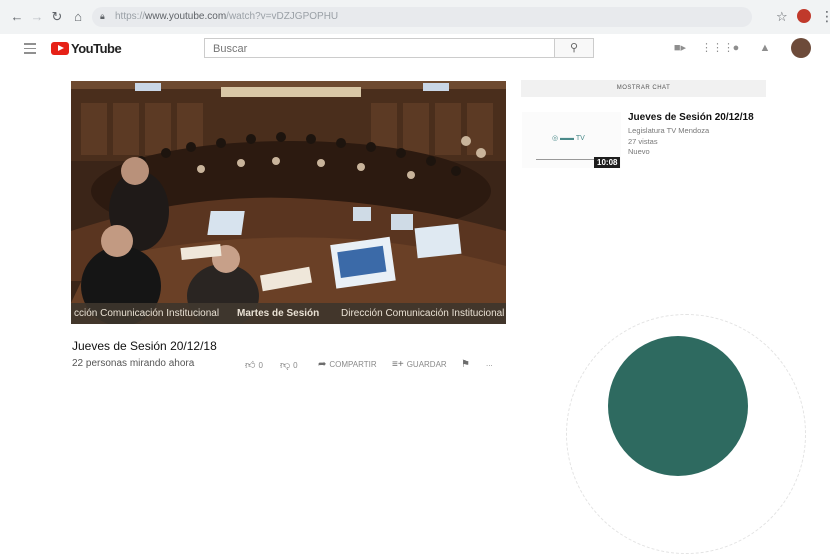  I want to click on kebab-icon: ⋮, so click(825, 16).